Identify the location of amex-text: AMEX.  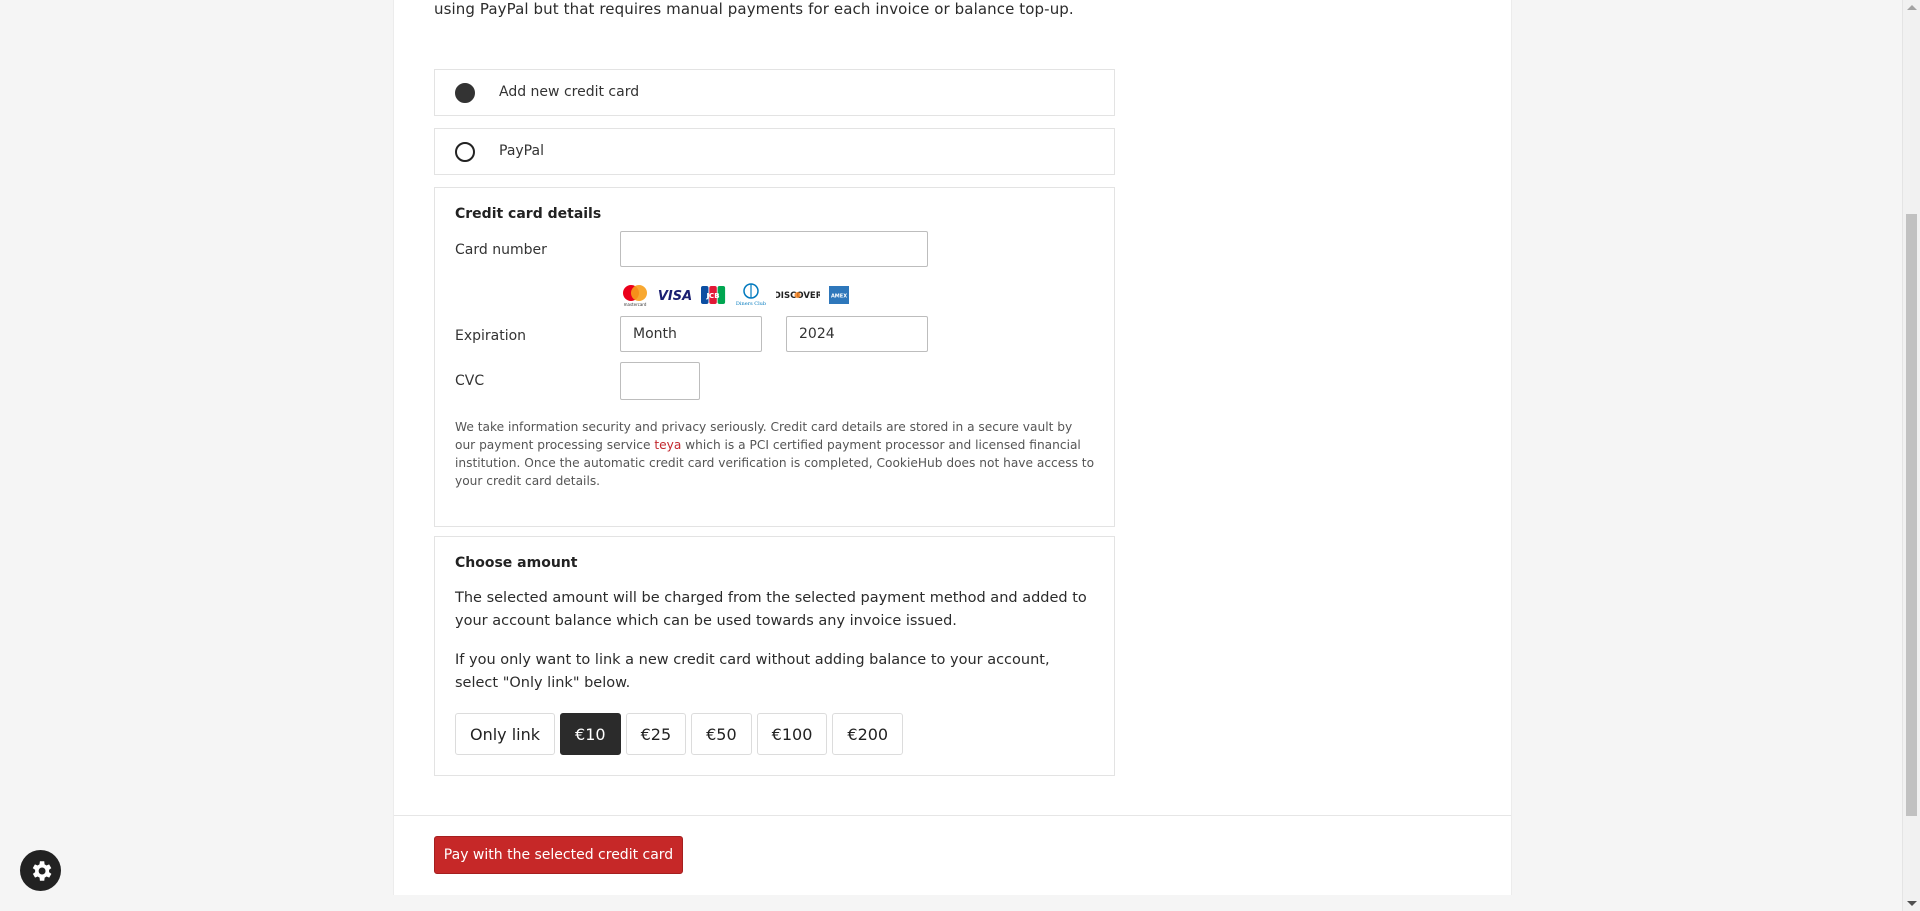
(839, 297).